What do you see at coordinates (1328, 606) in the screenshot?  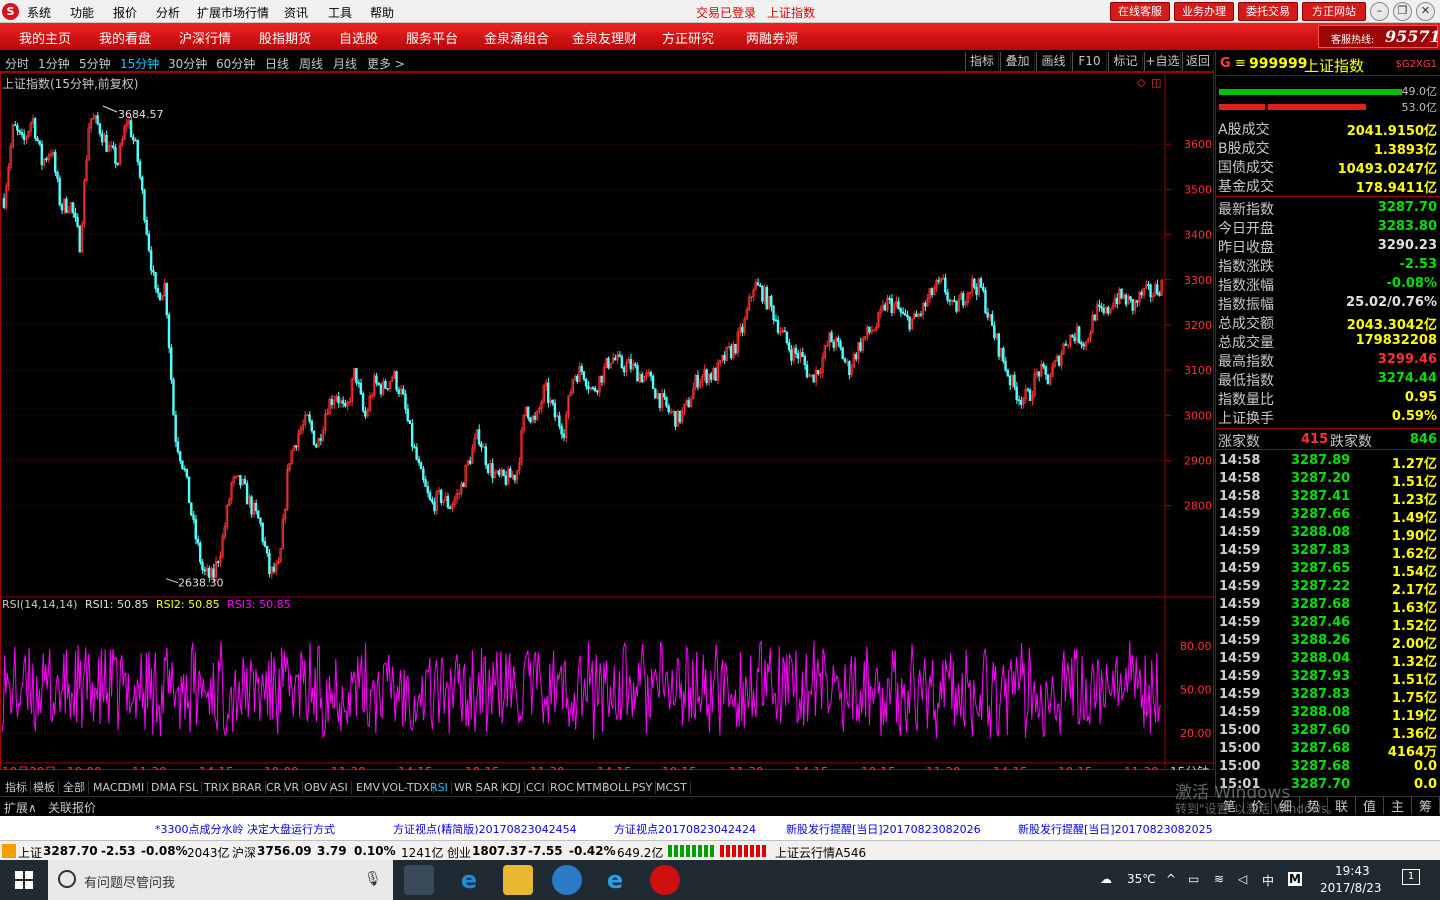 I see `tick-row: 14:59 3287.68 1.63亿` at bounding box center [1328, 606].